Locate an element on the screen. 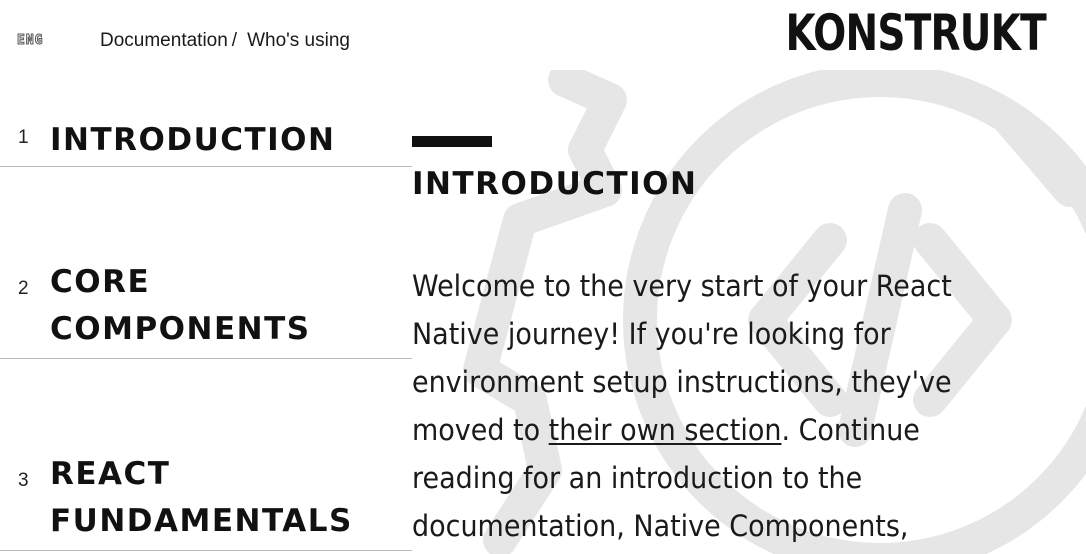 The width and height of the screenshot is (1086, 554). breadcrumb-whos-using-link: Who's using is located at coordinates (298, 40).